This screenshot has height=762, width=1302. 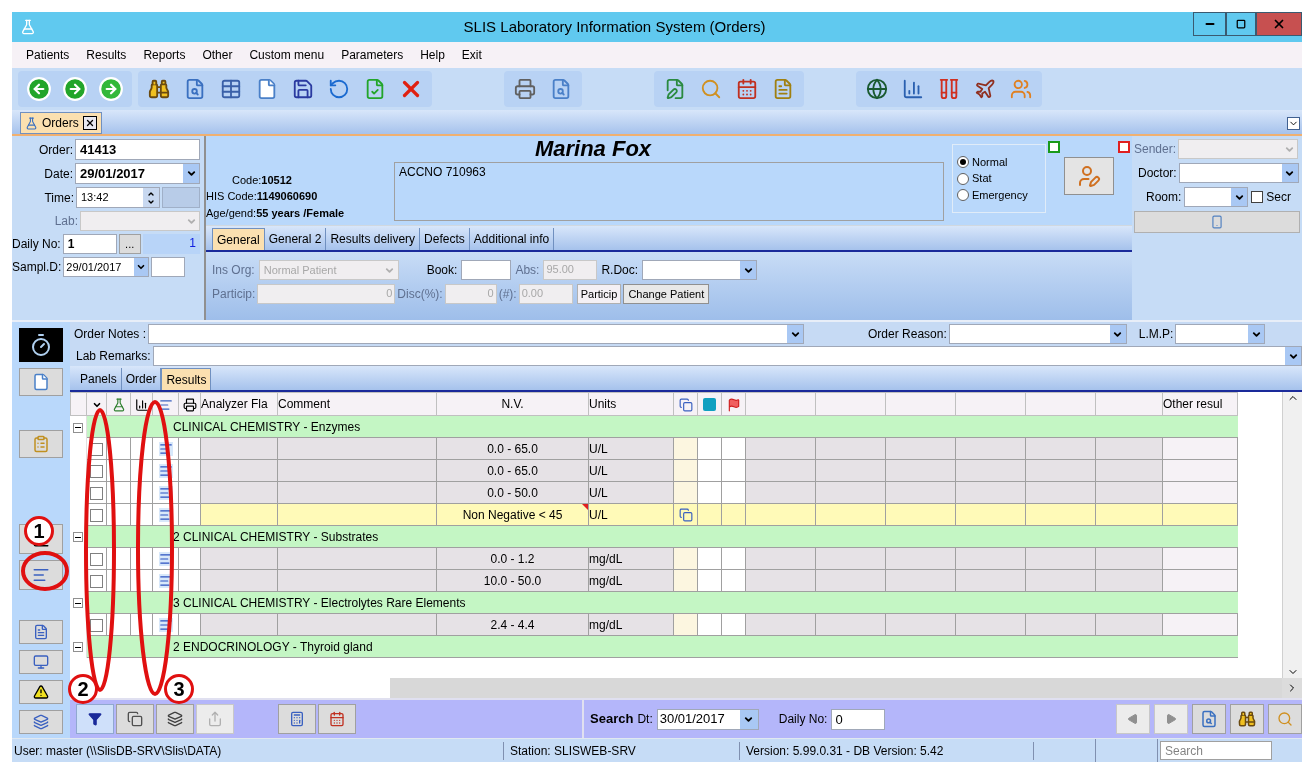 I want to click on stopwatch-icon, so click(x=41, y=345).